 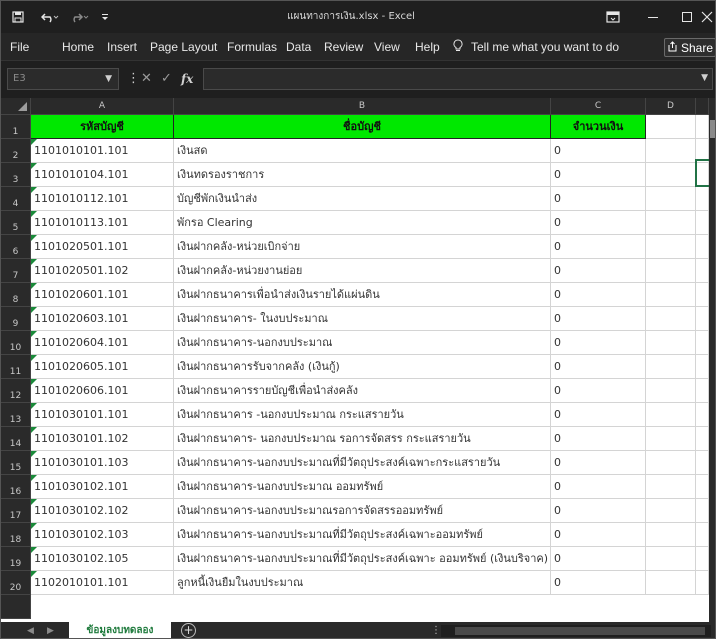 I want to click on account-code-cell: 1101030101.103, so click(x=102, y=463).